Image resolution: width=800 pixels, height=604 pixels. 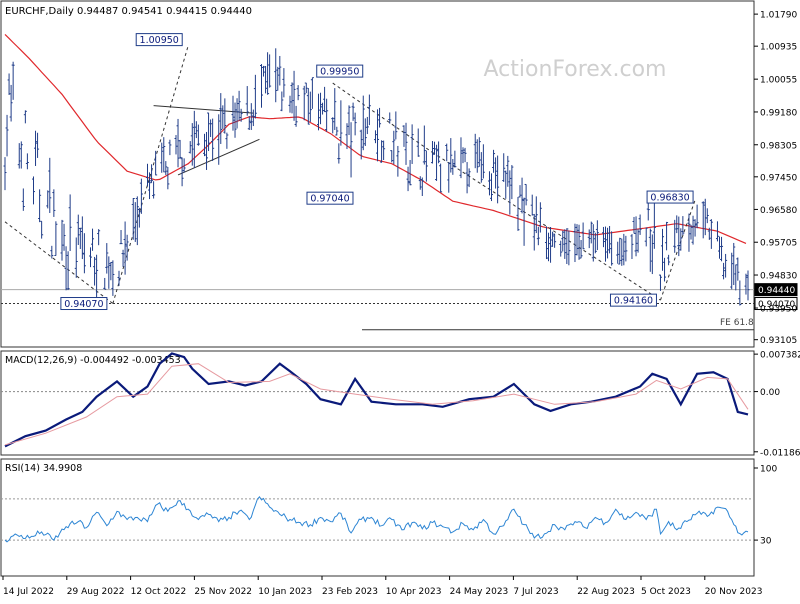 I want to click on ohlc-readout: 0.94487 0.94541 0.94415 0.94440, so click(x=164, y=11).